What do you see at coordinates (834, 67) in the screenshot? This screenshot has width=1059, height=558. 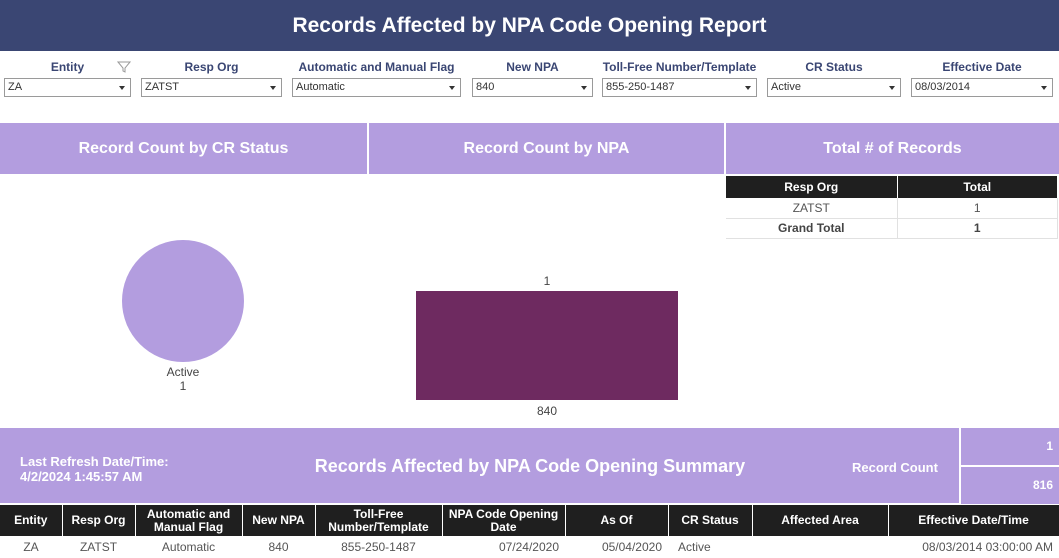 I see `filter-cr-status-label: CR Status` at bounding box center [834, 67].